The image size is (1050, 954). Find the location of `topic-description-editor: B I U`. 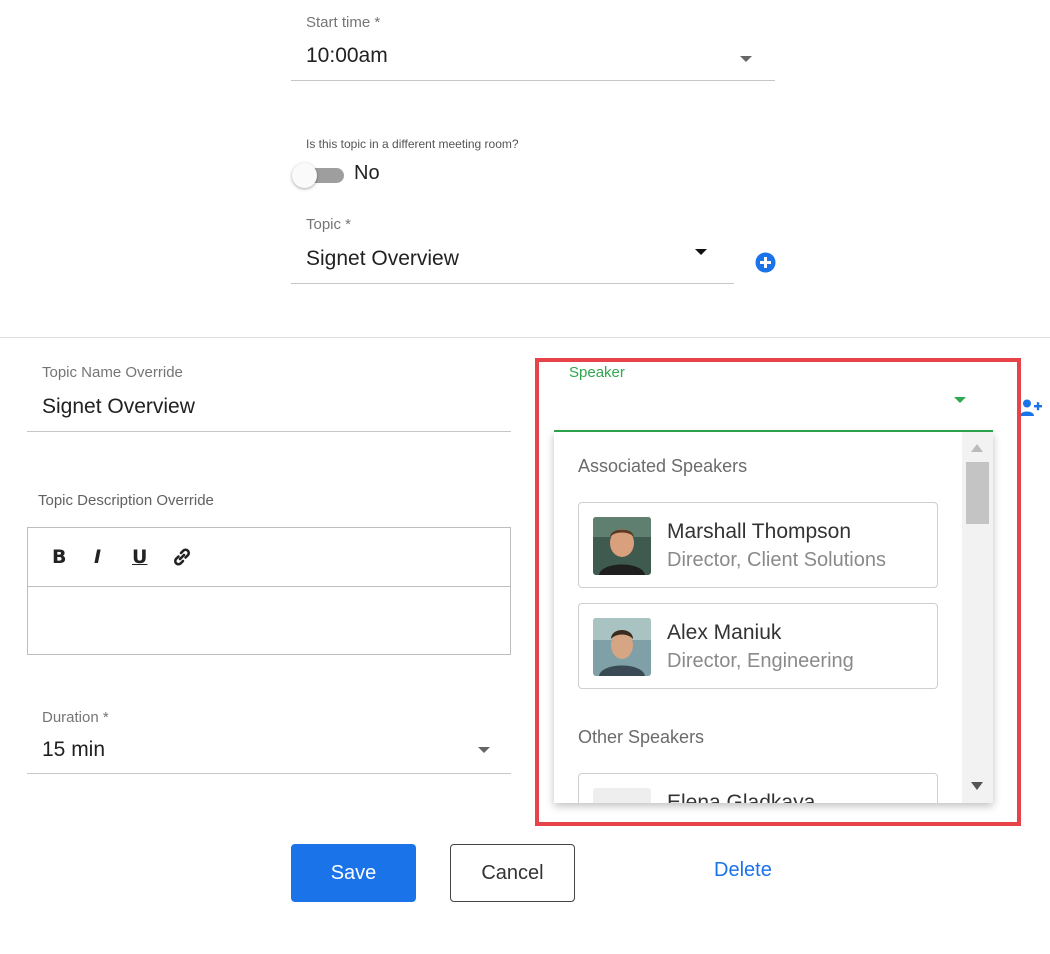

topic-description-editor: B I U is located at coordinates (269, 591).